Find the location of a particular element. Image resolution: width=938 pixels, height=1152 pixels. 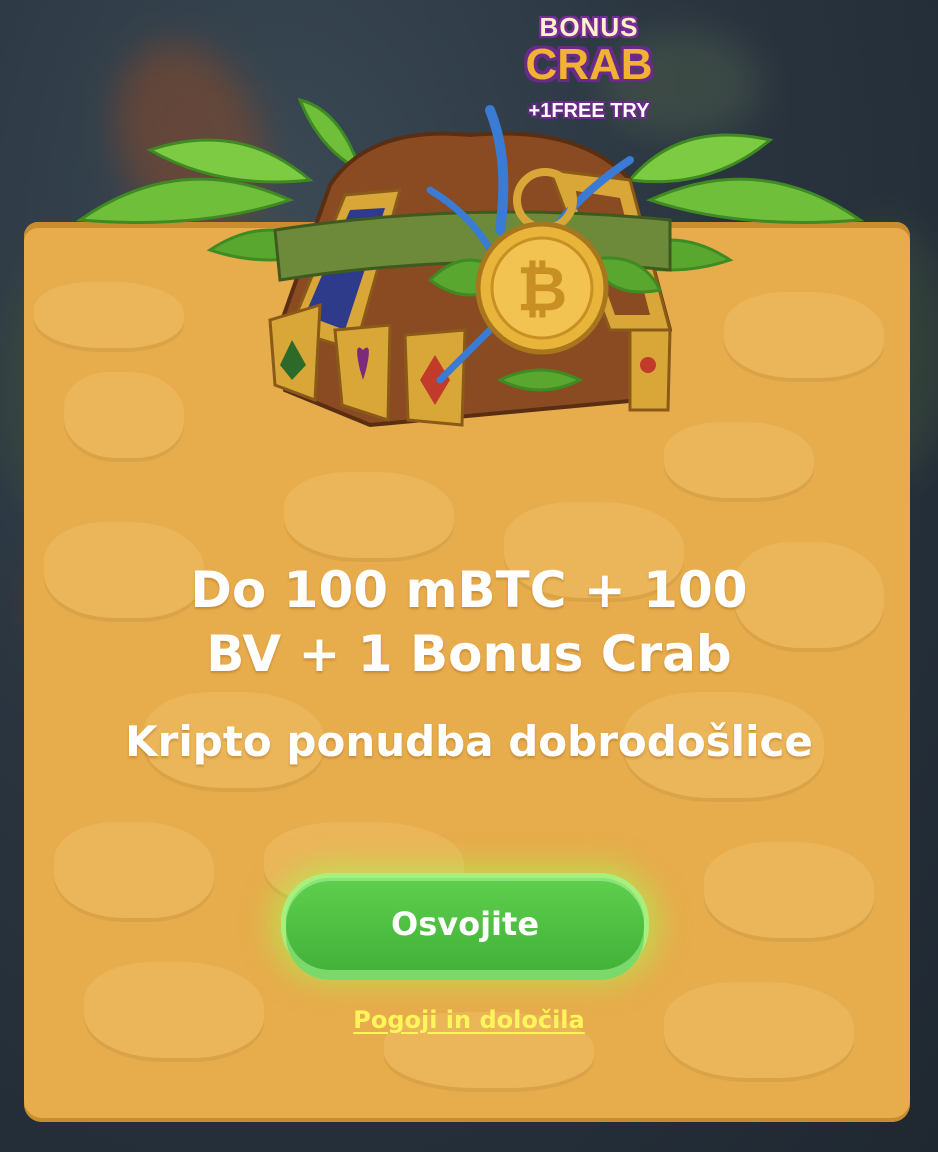

offer-headline: Do 100 mBTC + 100 BV + 1 Bonus Crab is located at coordinates (469, 622).